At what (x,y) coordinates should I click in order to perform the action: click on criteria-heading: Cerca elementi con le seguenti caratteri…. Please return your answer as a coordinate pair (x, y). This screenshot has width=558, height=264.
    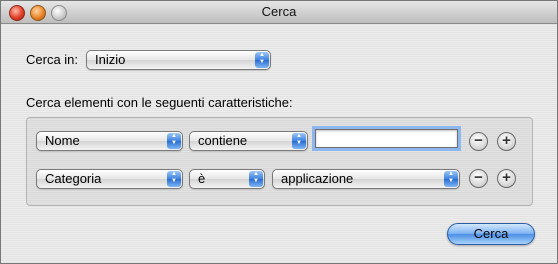
    Looking at the image, I should click on (159, 102).